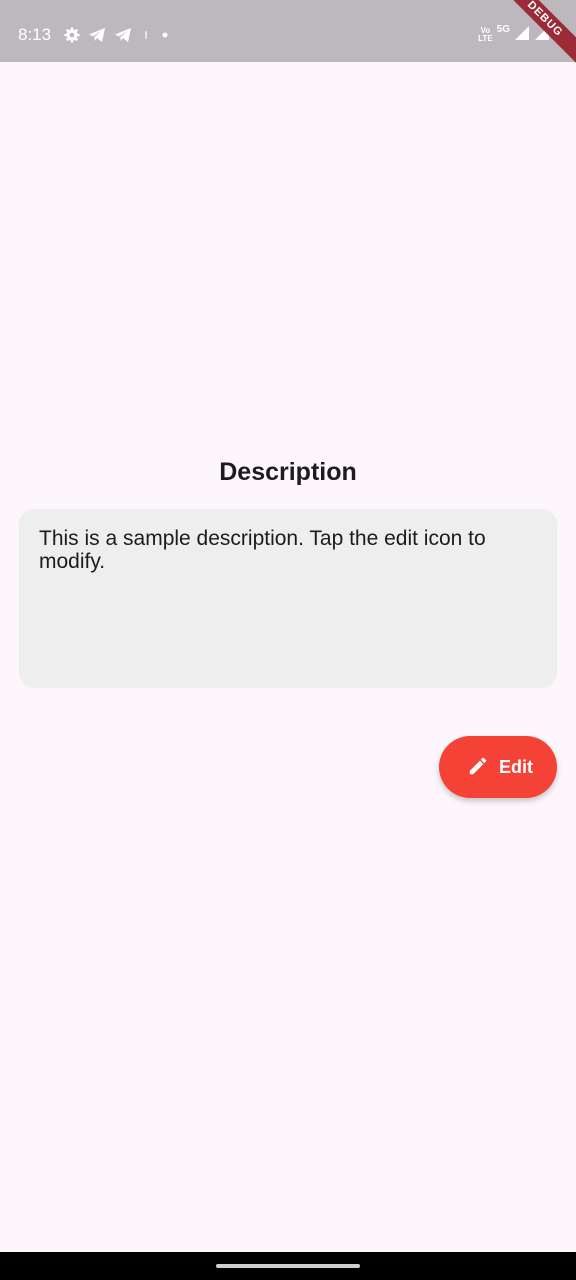 Image resolution: width=576 pixels, height=1280 pixels. What do you see at coordinates (165, 35) in the screenshot?
I see `dot-icon` at bounding box center [165, 35].